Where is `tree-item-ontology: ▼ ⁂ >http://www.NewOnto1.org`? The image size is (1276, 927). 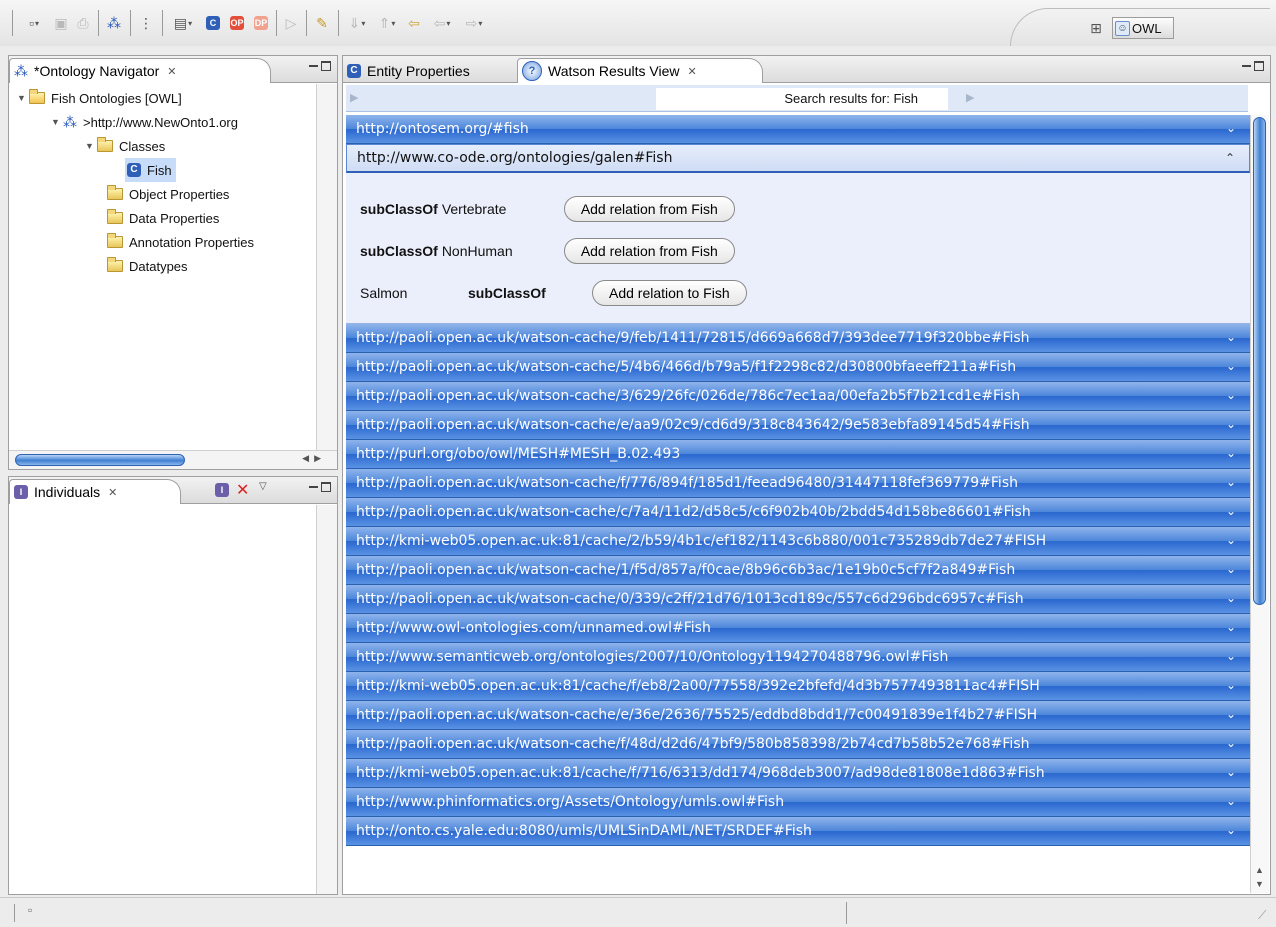 tree-item-ontology: ▼ ⁂ >http://www.NewOnto1.org is located at coordinates (144, 122).